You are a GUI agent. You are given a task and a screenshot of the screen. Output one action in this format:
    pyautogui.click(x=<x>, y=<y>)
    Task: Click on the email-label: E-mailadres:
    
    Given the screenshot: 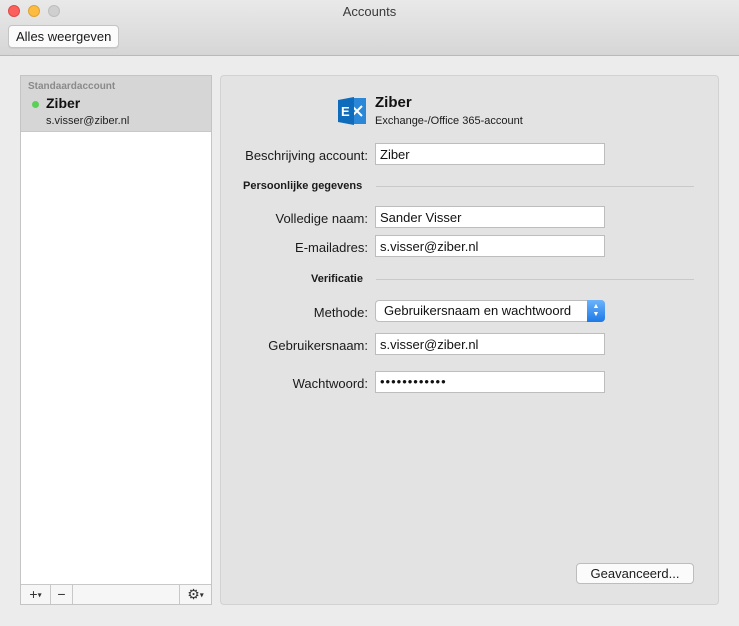 What is the action you would take?
    pyautogui.click(x=331, y=247)
    